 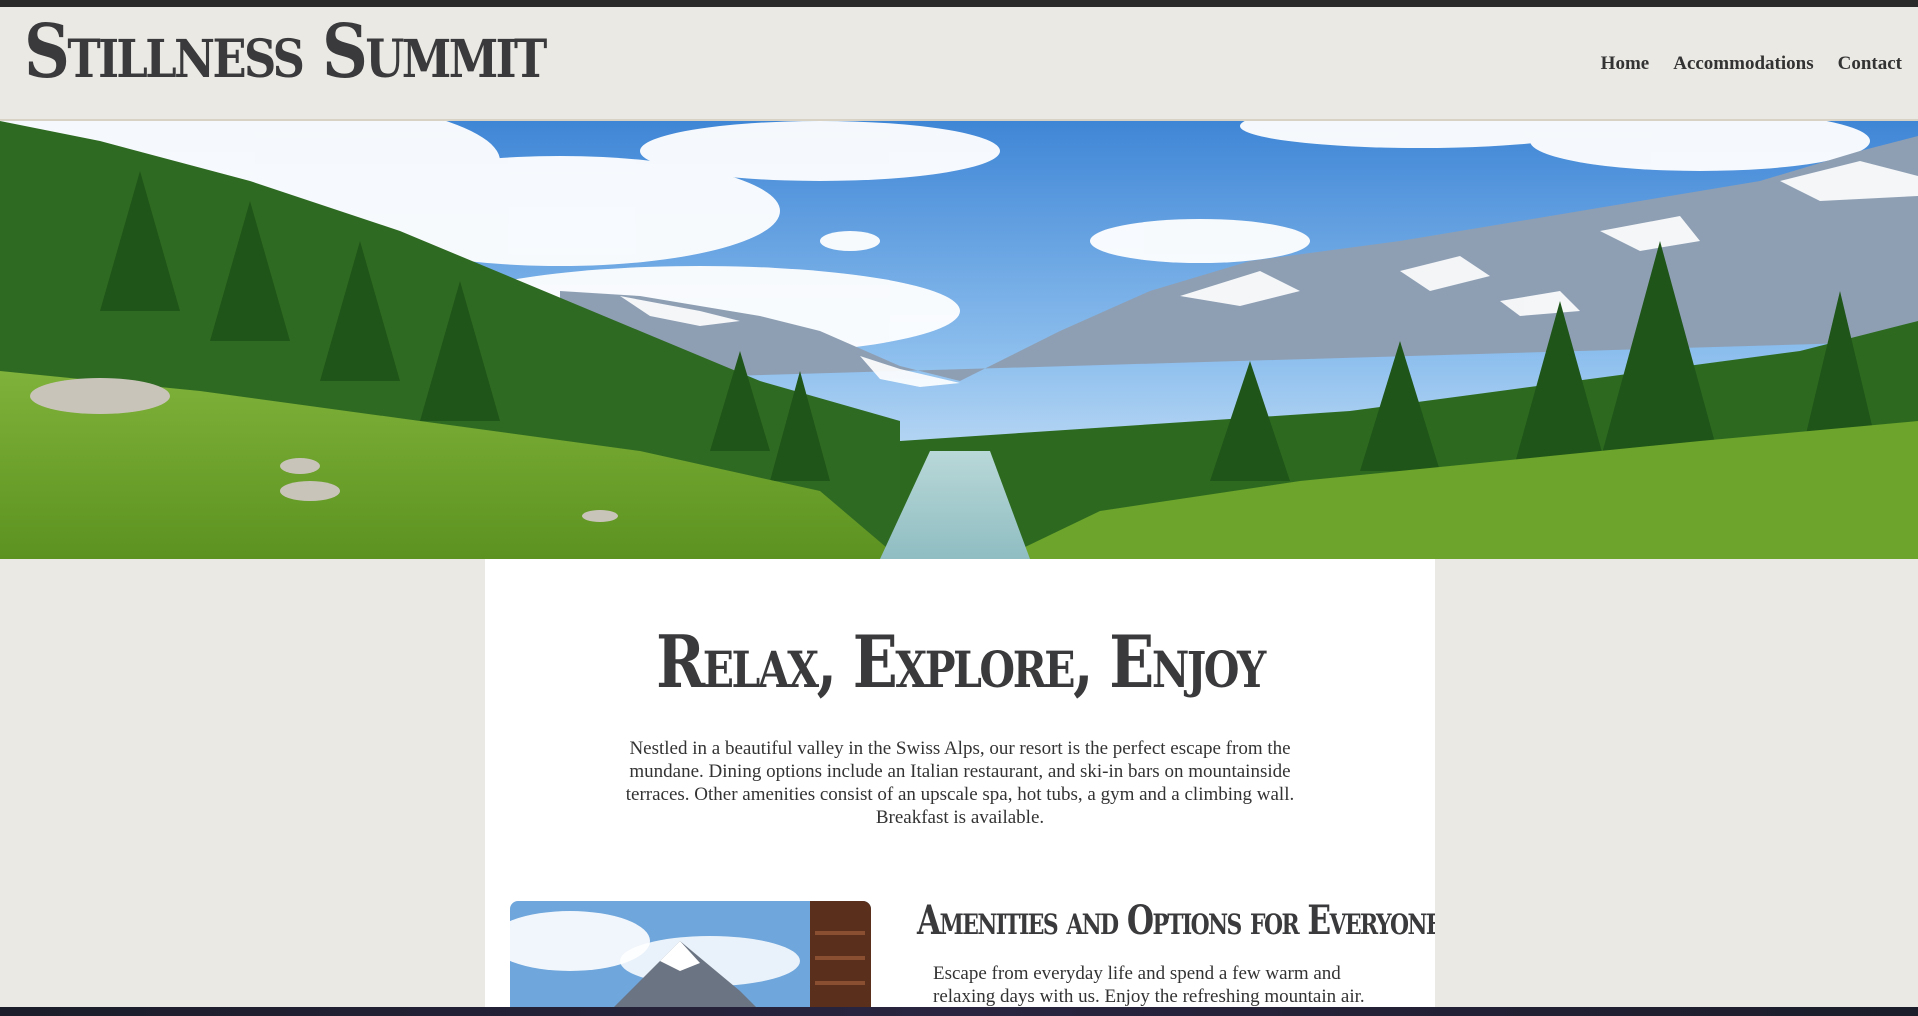 I want to click on top-strip, so click(x=959, y=3).